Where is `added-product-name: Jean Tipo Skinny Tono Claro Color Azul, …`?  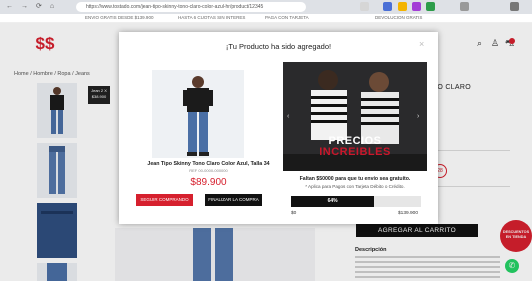 added-product-name: Jean Tipo Skinny Tono Claro Color Azul, … is located at coordinates (208, 164).